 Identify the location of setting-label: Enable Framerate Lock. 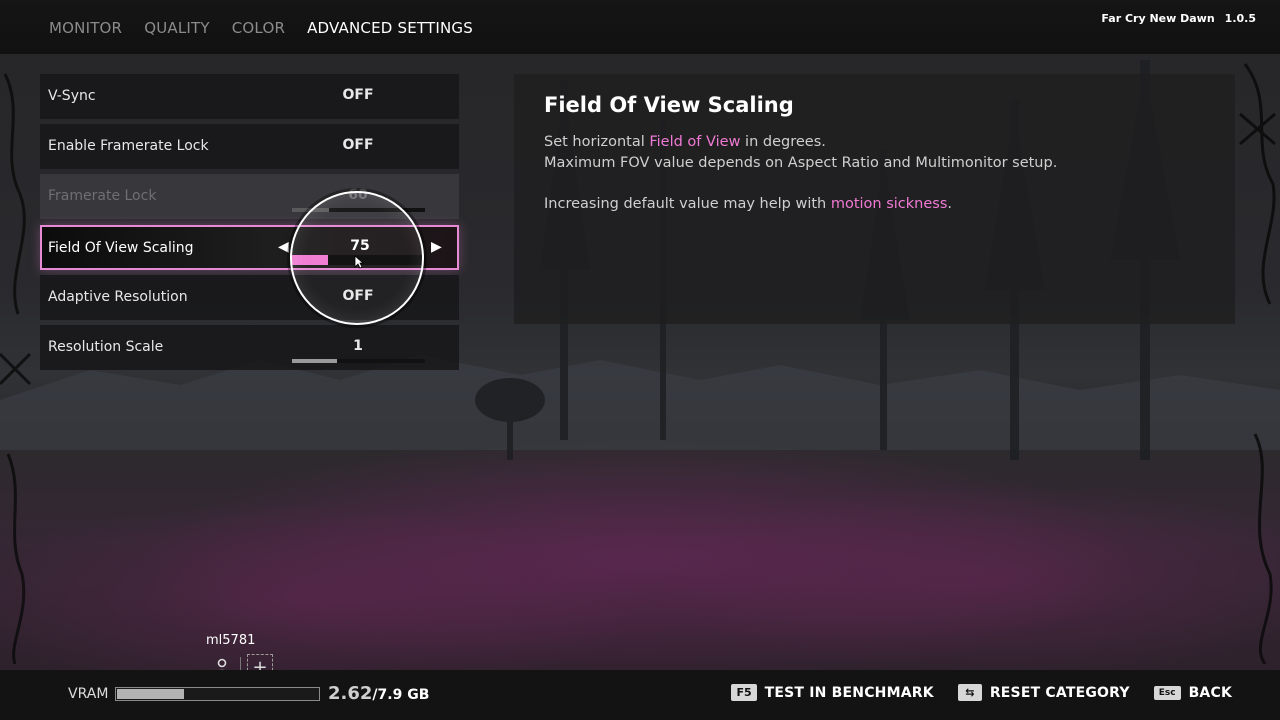
(128, 146).